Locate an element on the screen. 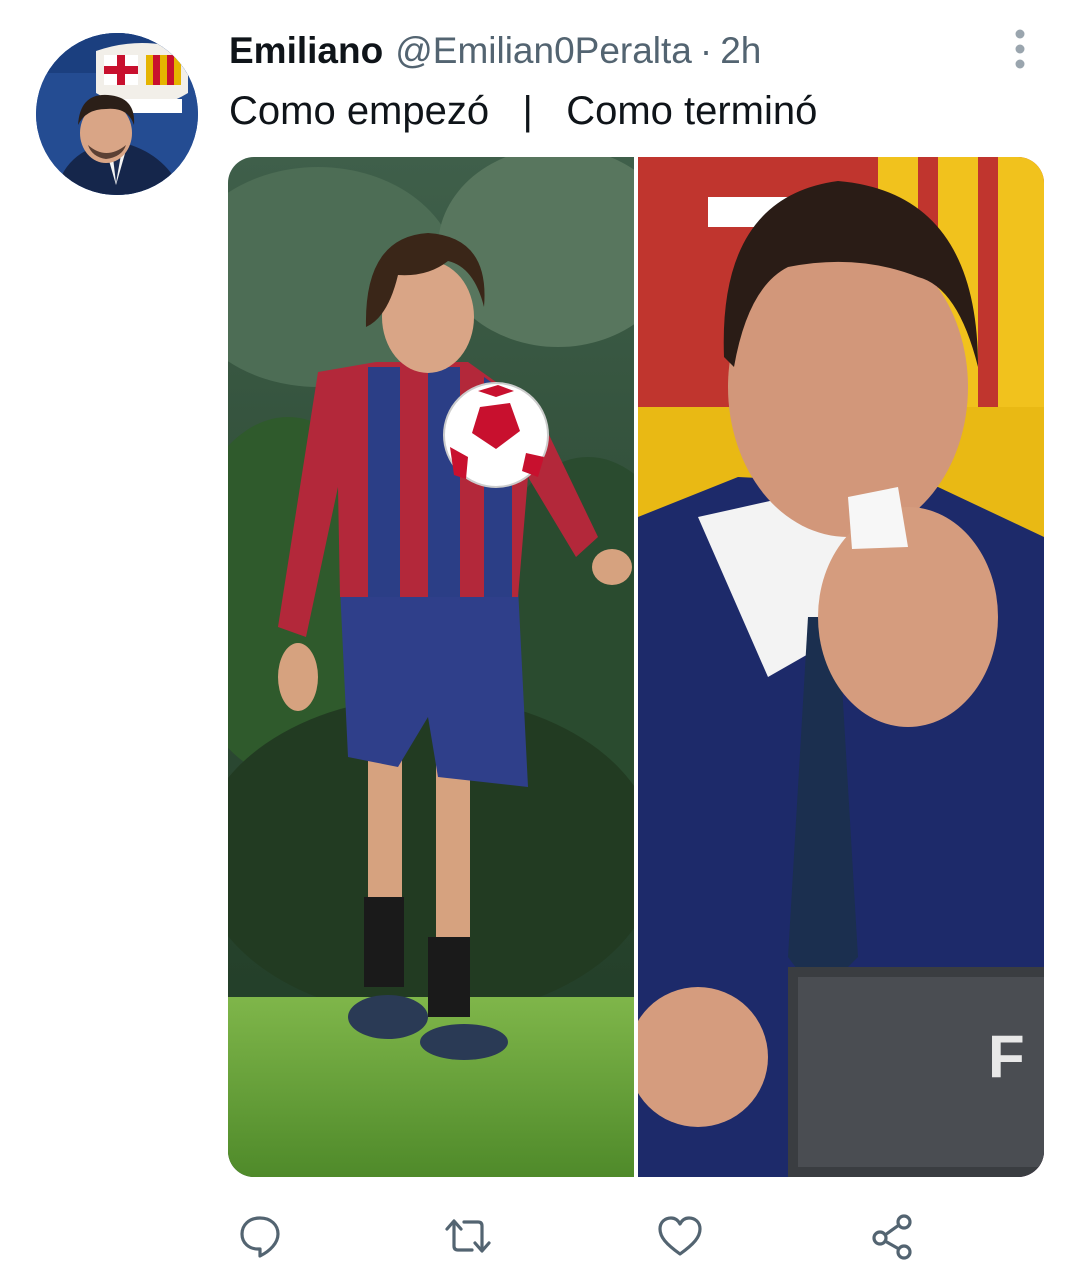 The image size is (1079, 1280). reply-button is located at coordinates (260, 1236).